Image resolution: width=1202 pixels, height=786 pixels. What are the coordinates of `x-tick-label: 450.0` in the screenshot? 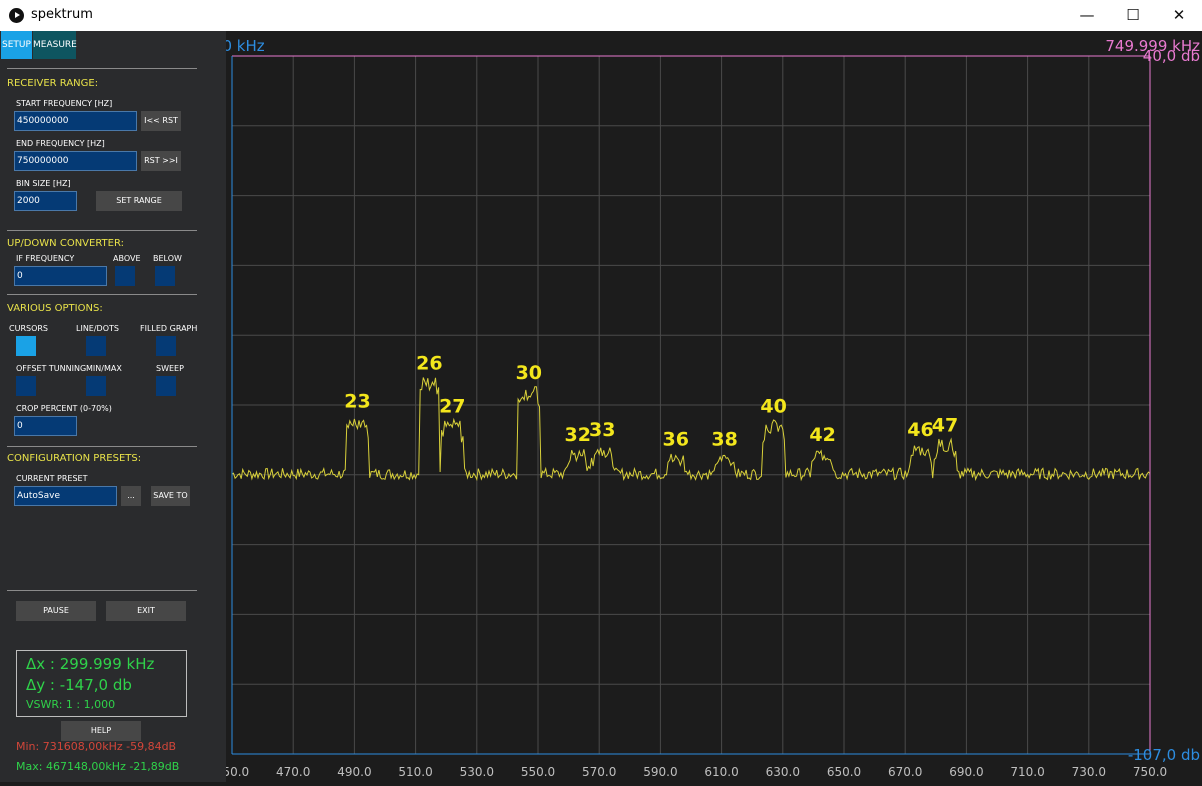 It's located at (237, 772).